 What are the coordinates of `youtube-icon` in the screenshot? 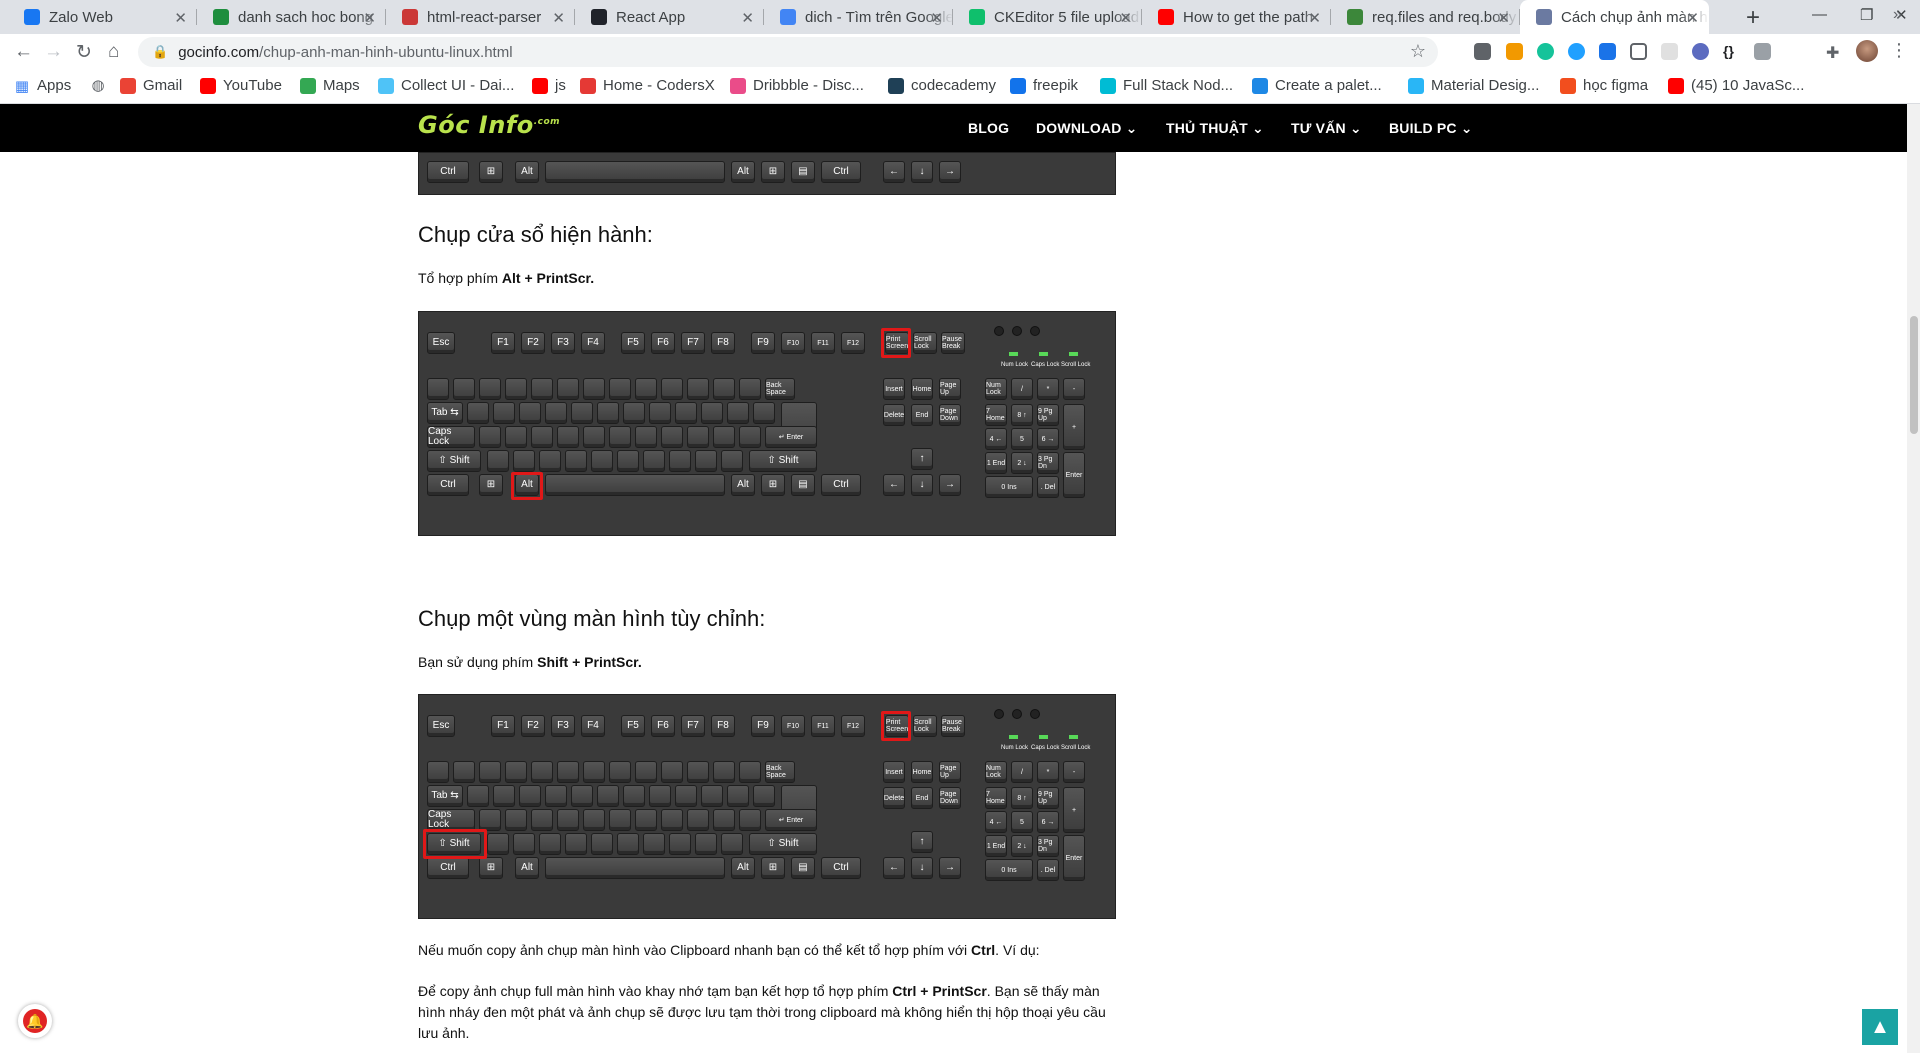 It's located at (1676, 85).